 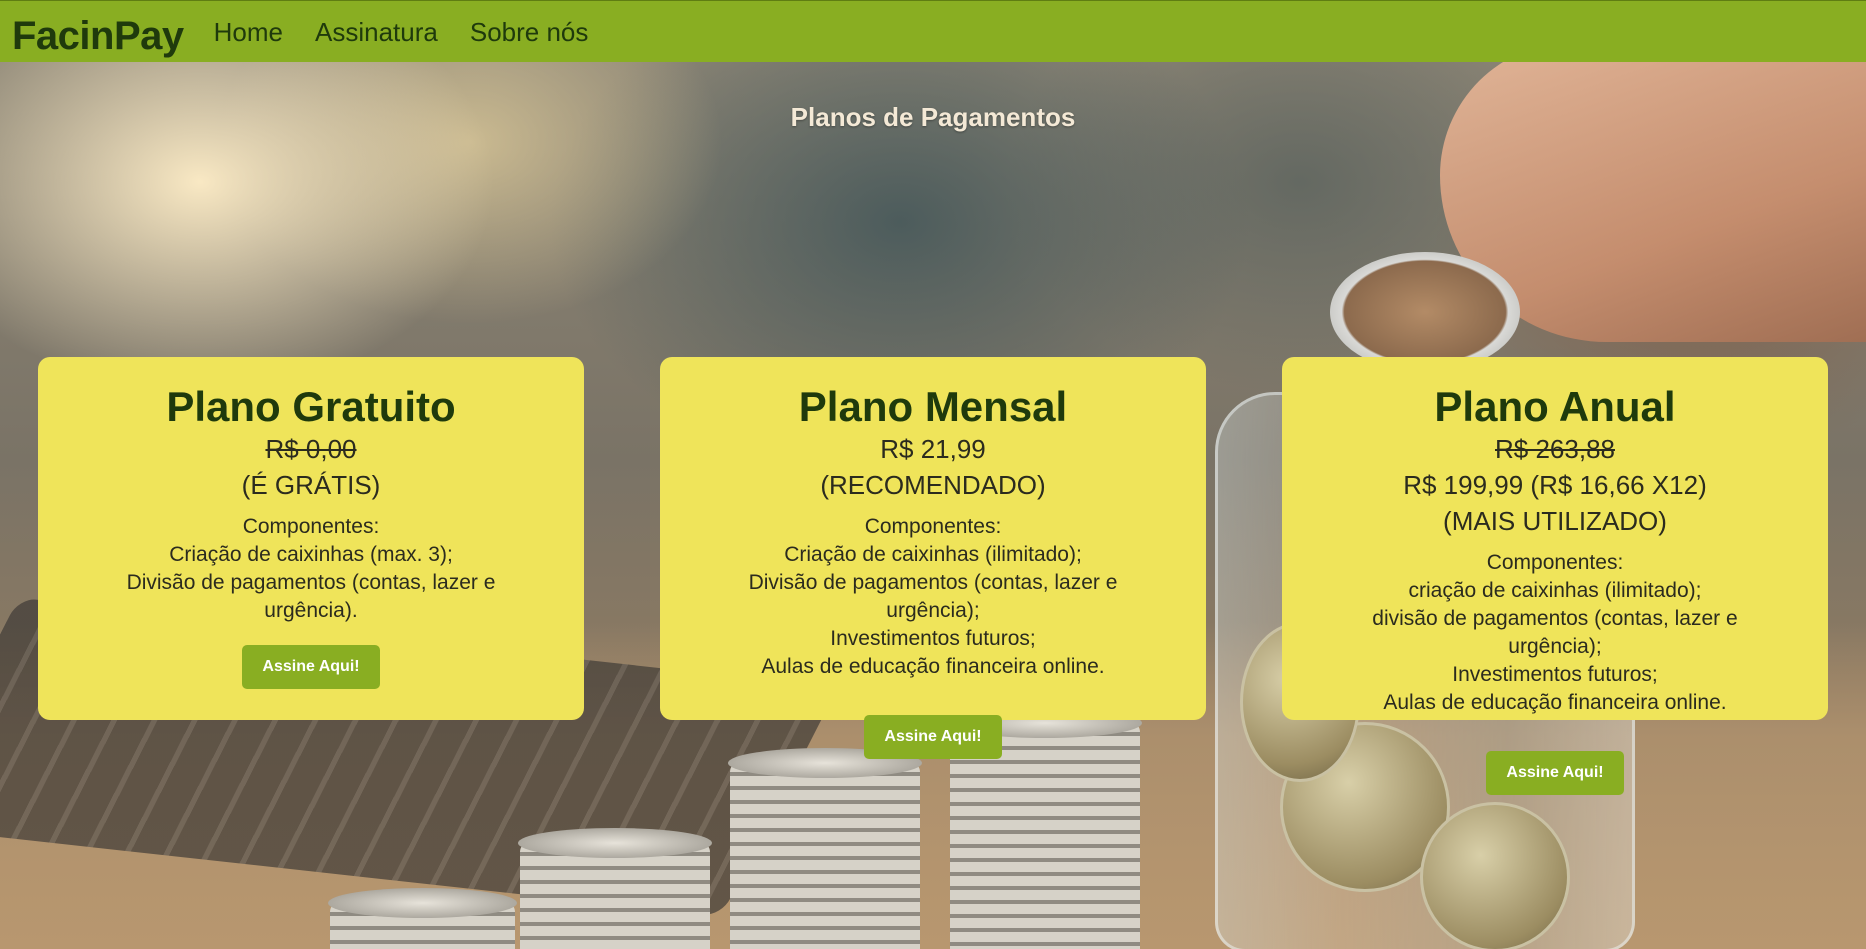 I want to click on subscribe-button-anual: Assine Aqui!, so click(x=1555, y=773).